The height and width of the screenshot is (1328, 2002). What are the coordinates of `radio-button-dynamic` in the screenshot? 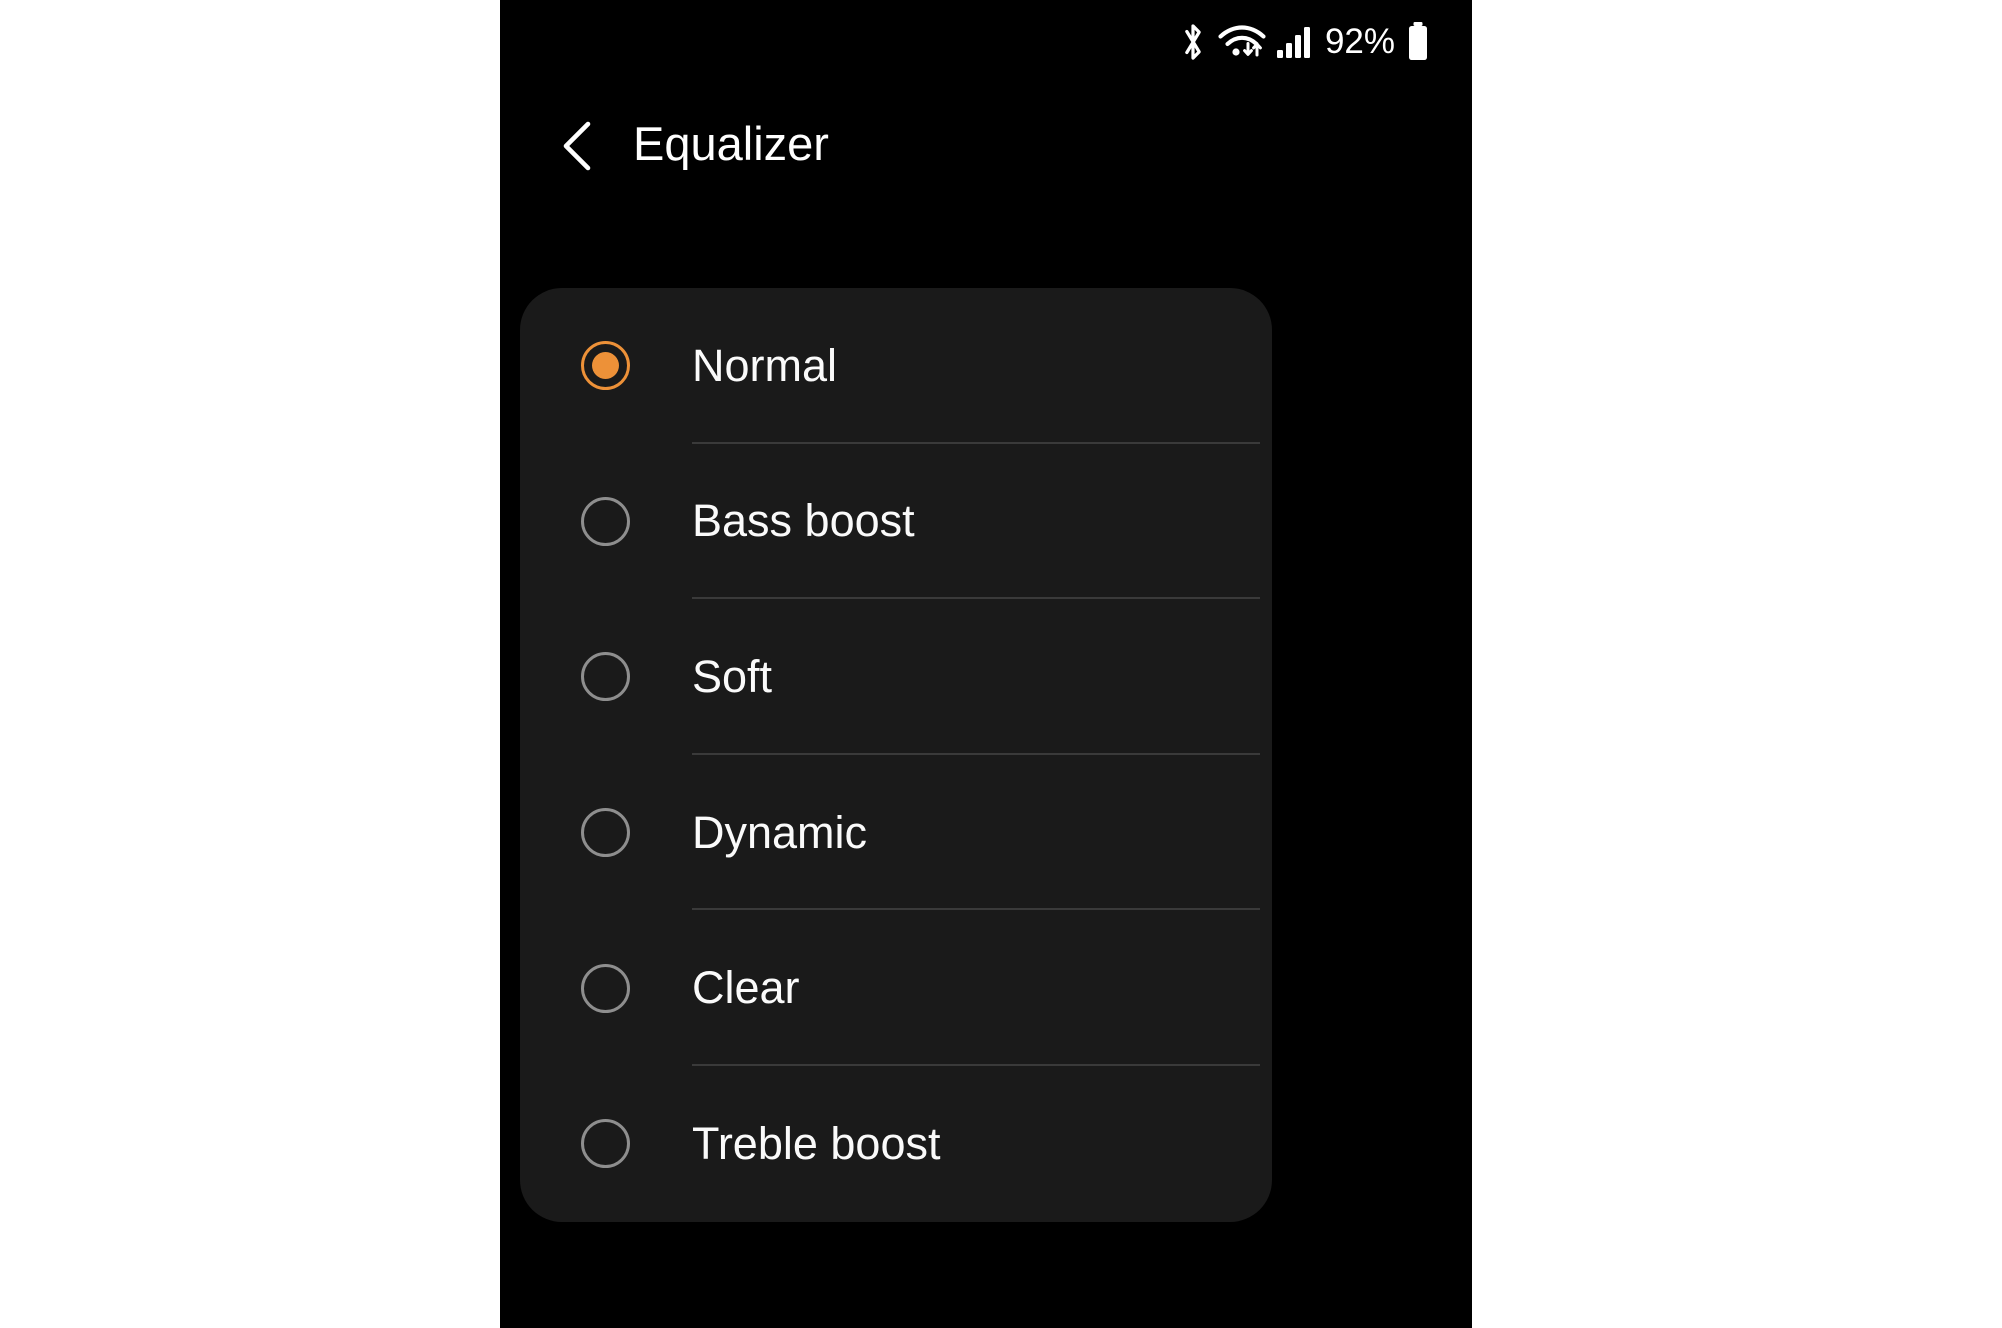 It's located at (605, 833).